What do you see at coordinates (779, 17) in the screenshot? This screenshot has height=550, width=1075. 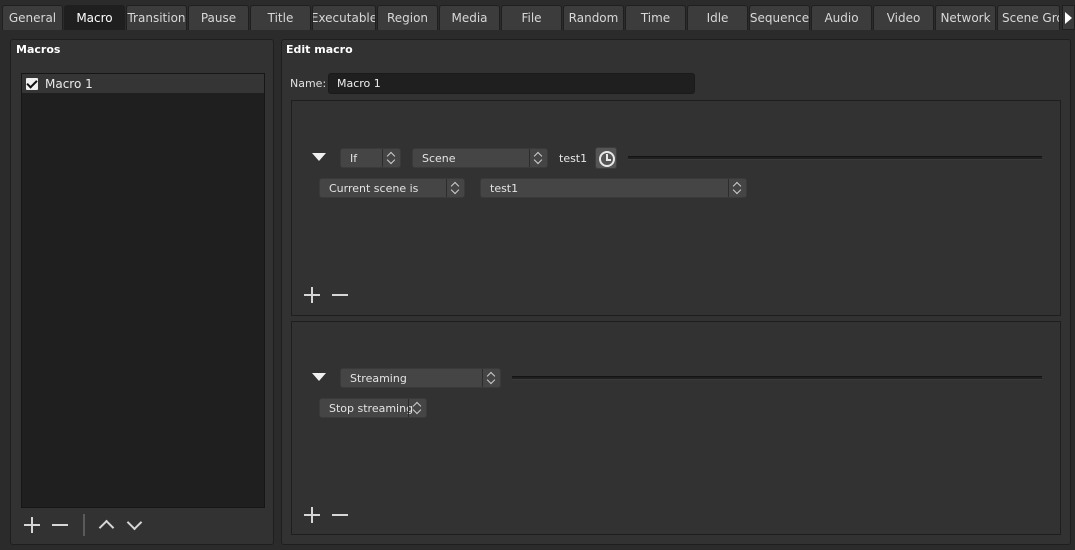 I see `tab-sequence: Sequence` at bounding box center [779, 17].